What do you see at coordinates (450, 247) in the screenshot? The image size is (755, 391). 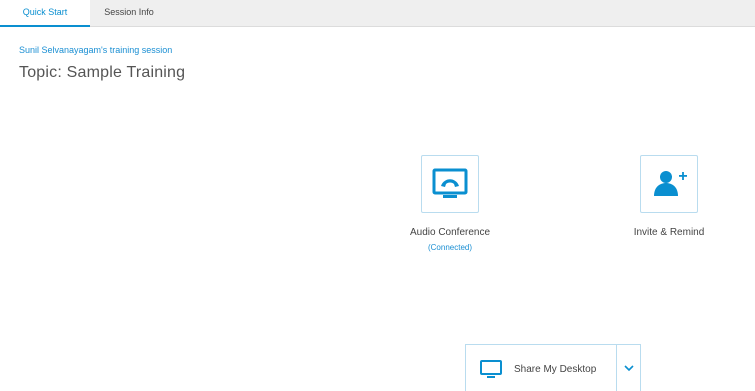 I see `audio-conference-status: (Connected)` at bounding box center [450, 247].